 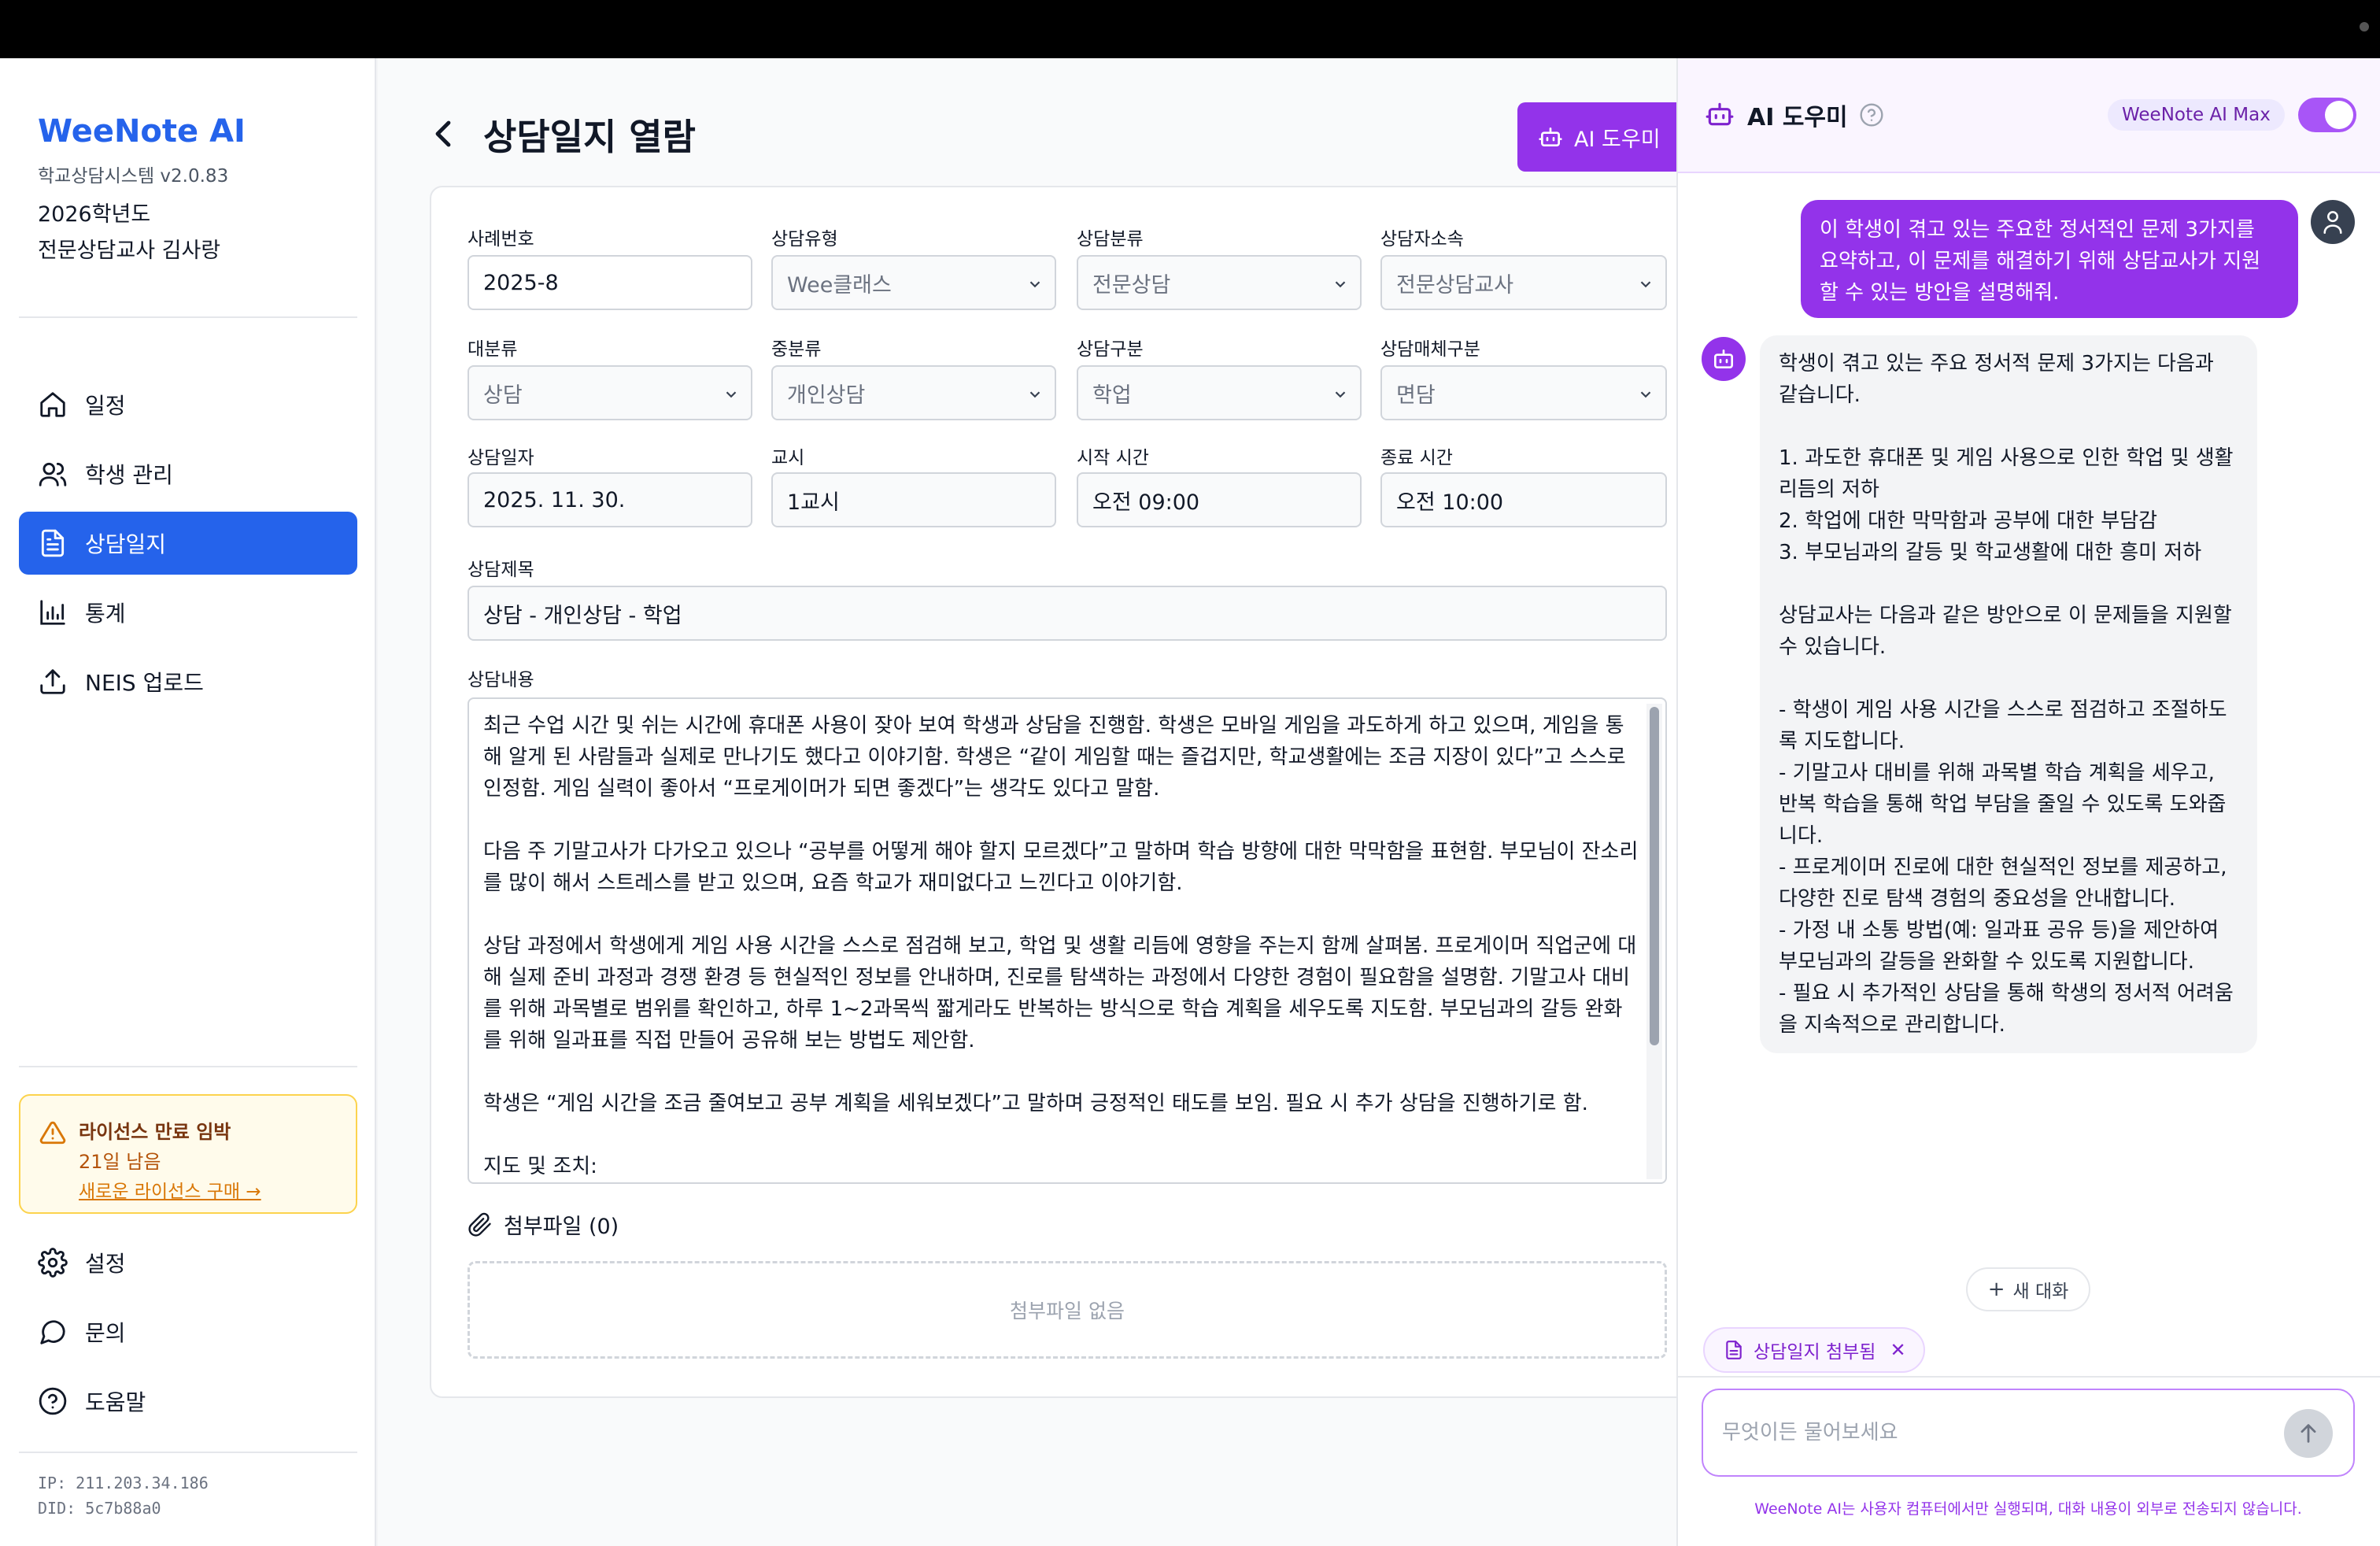 What do you see at coordinates (1219, 499) in the screenshot?
I see `start-time-field: 오전 09:00` at bounding box center [1219, 499].